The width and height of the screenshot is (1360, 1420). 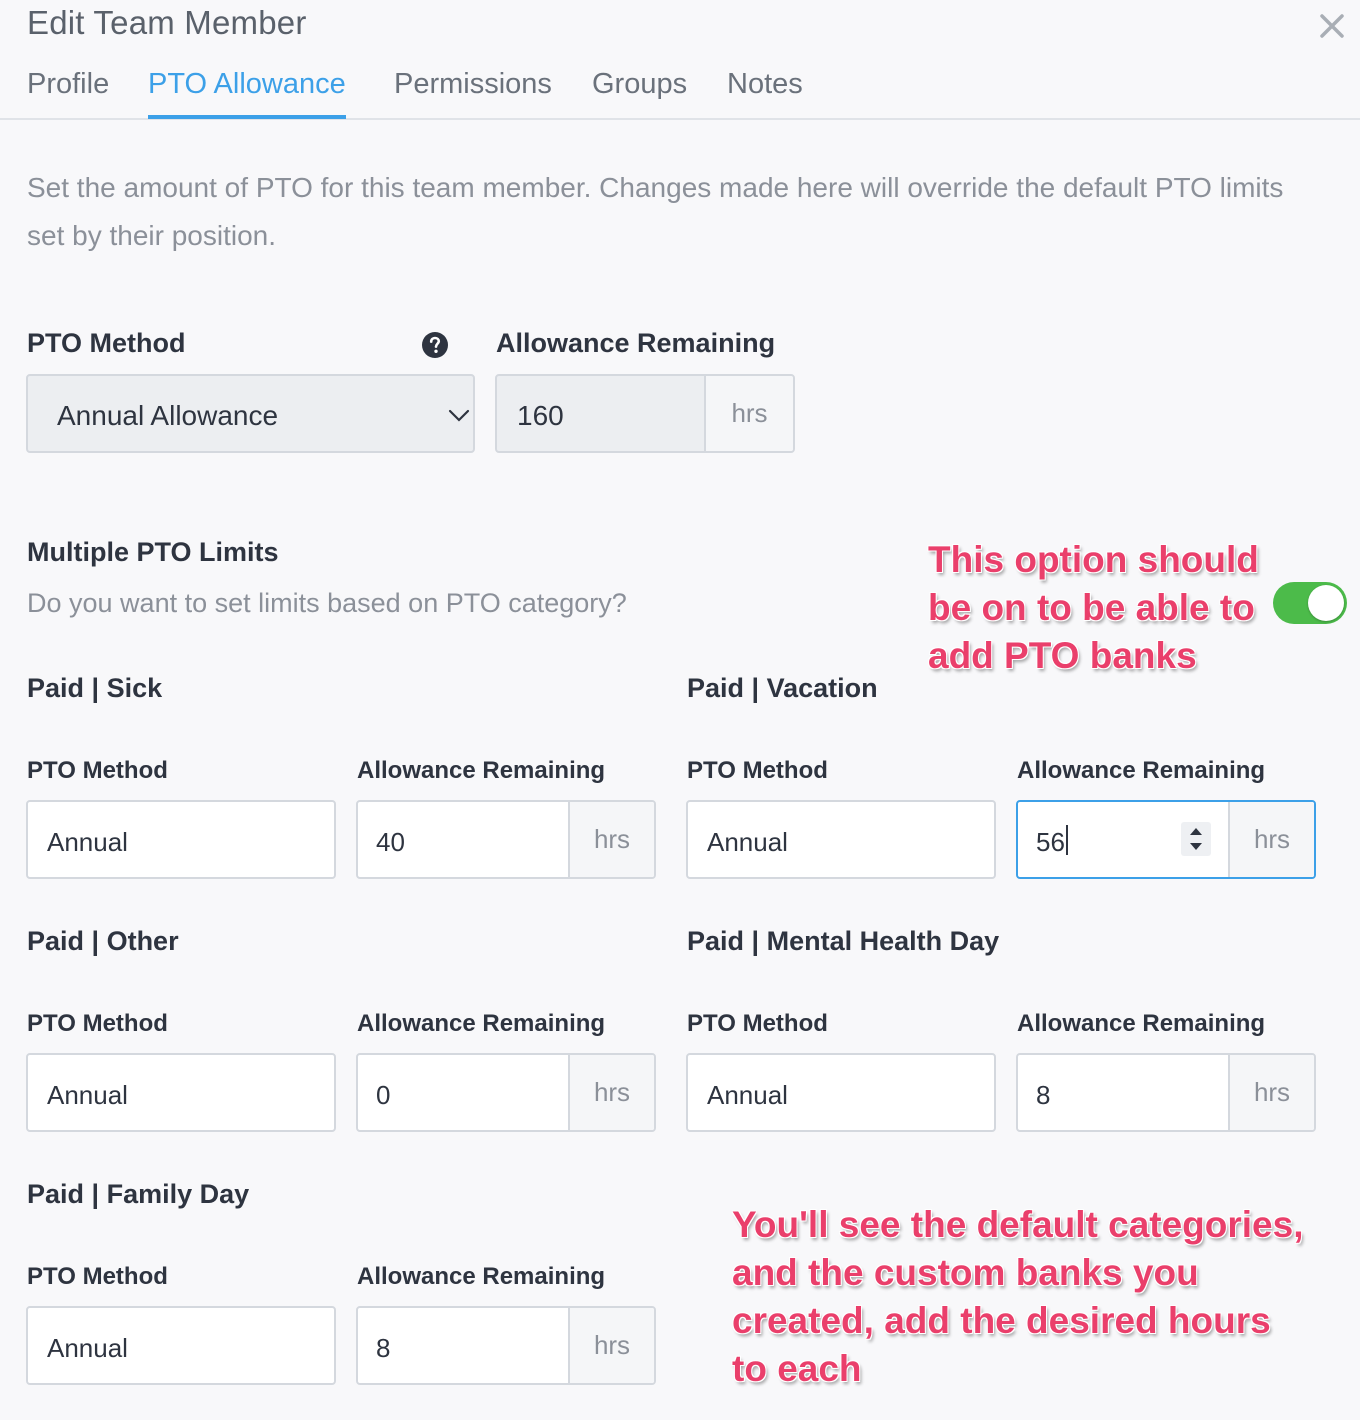 What do you see at coordinates (765, 91) in the screenshot?
I see `tab-notes: Notes` at bounding box center [765, 91].